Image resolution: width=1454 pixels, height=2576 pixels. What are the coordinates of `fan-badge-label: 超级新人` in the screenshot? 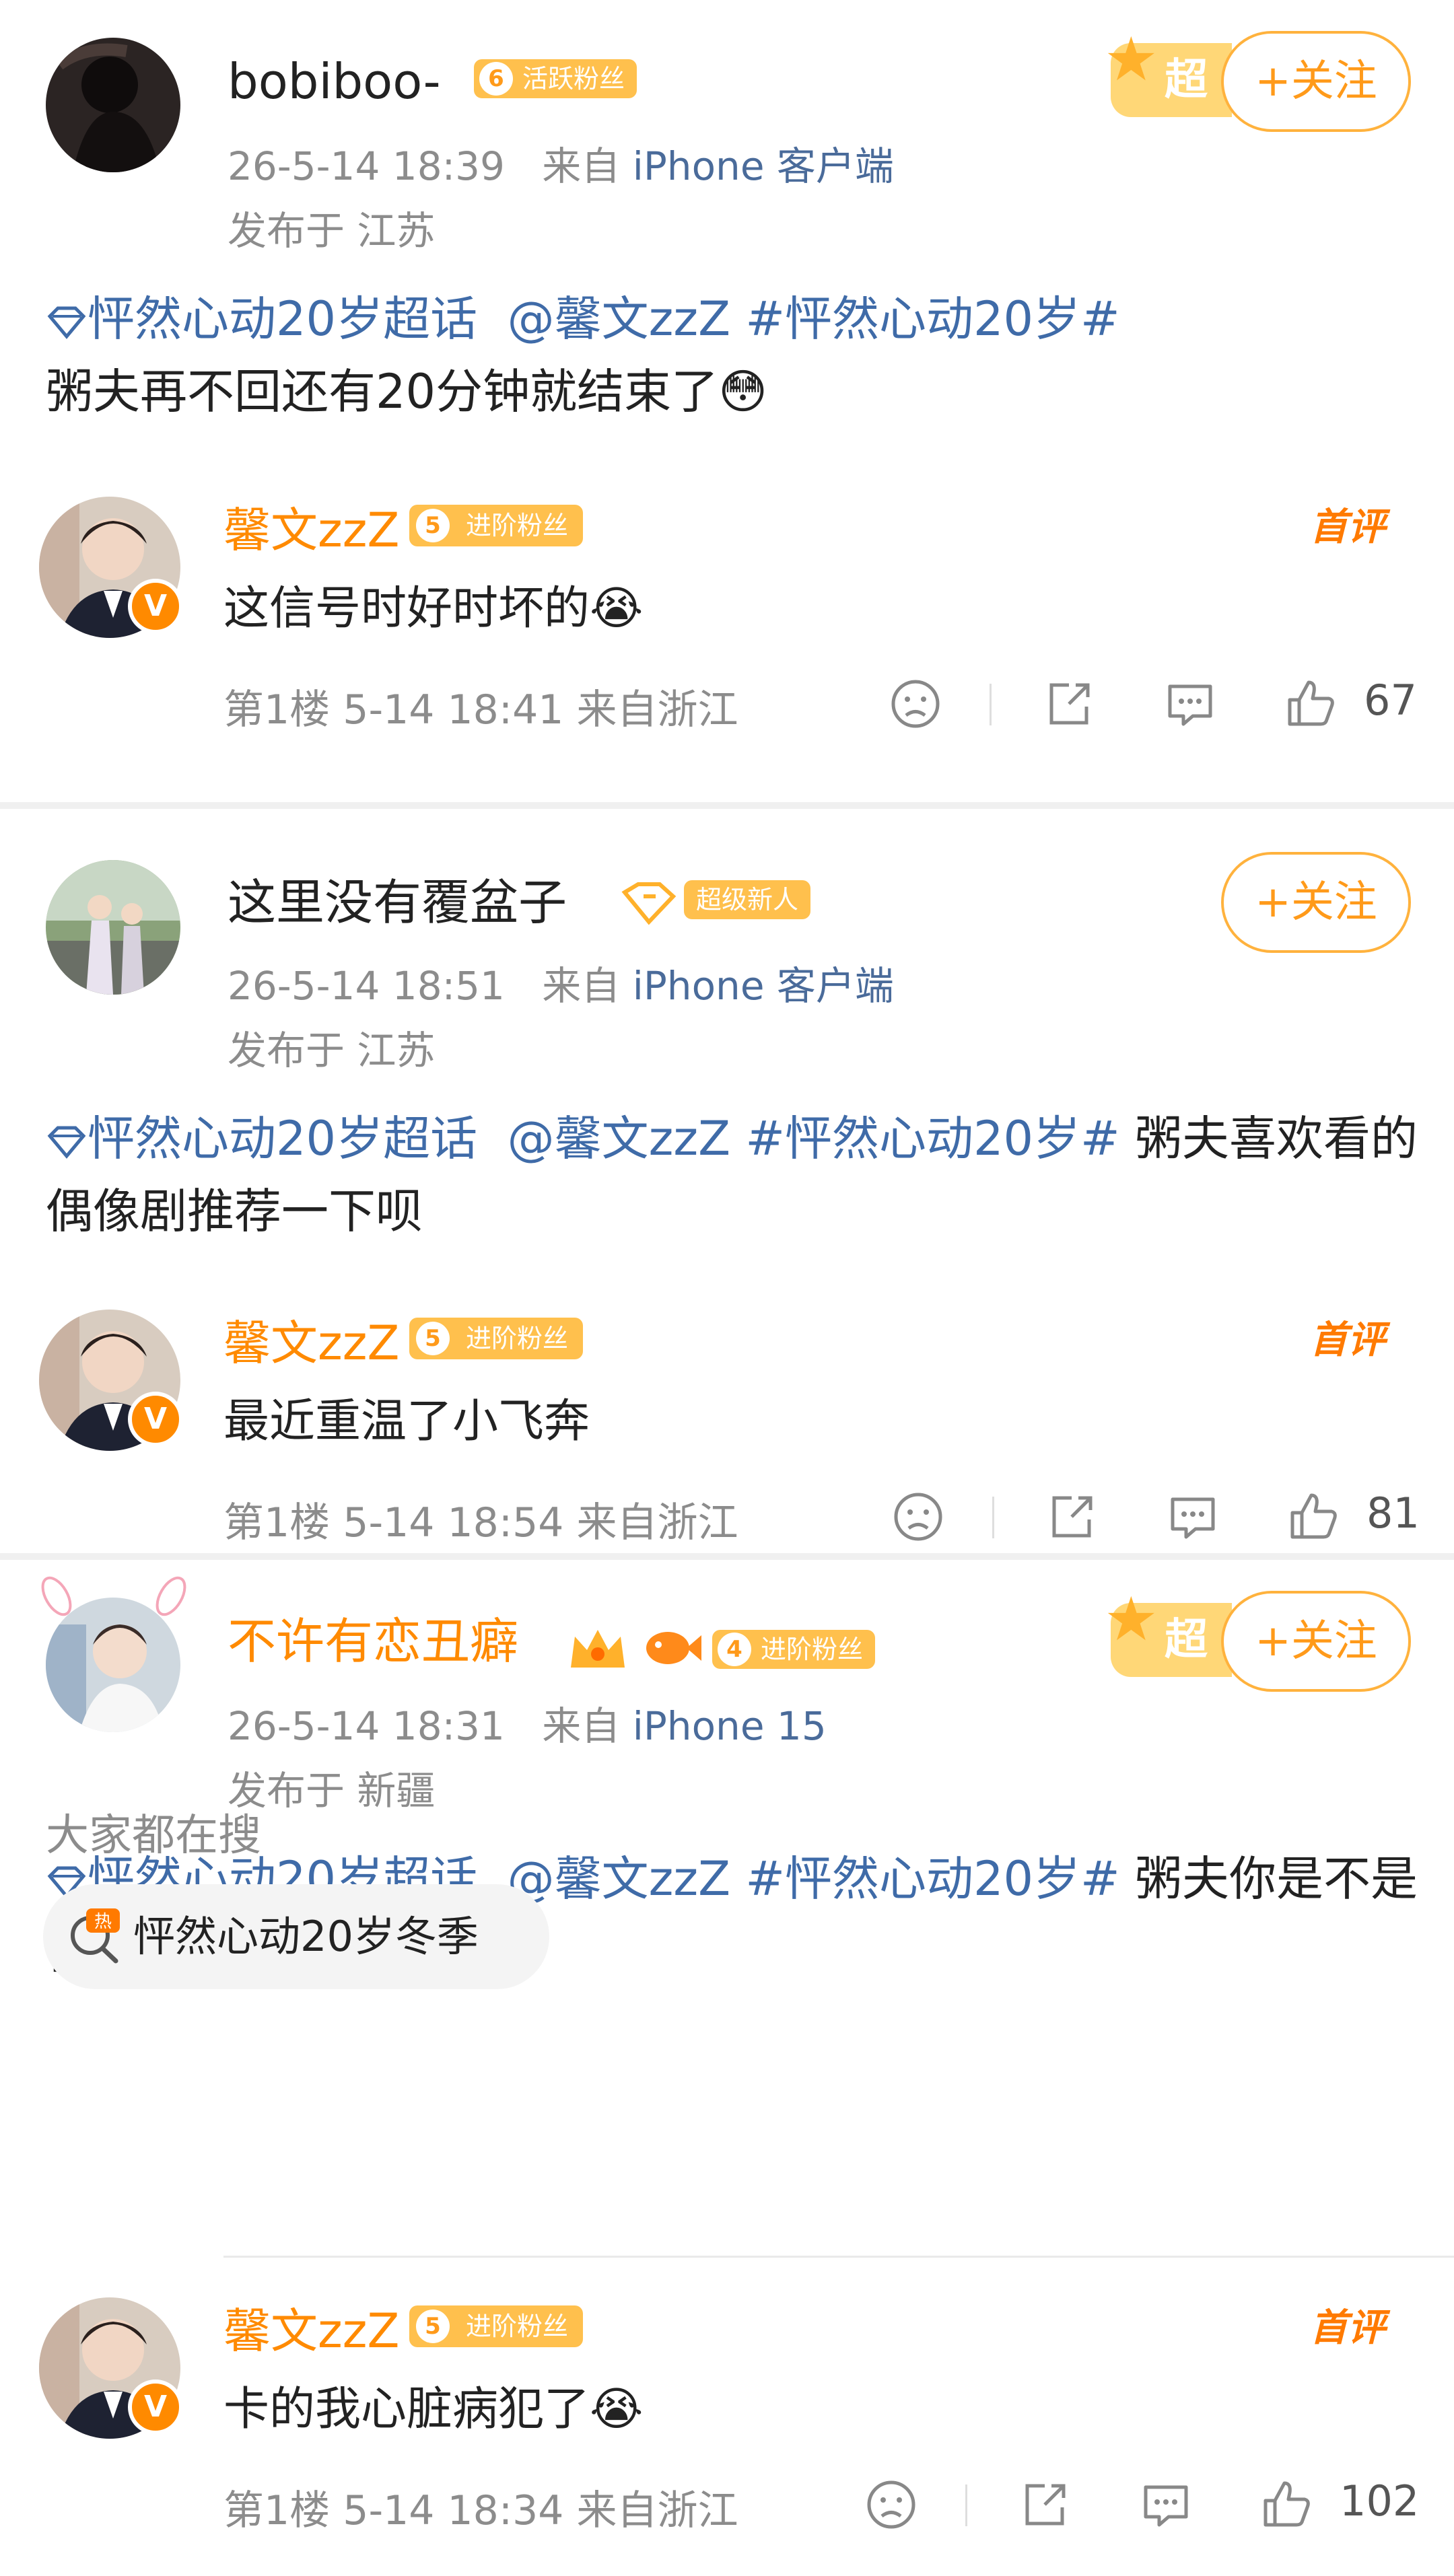 It's located at (747, 900).